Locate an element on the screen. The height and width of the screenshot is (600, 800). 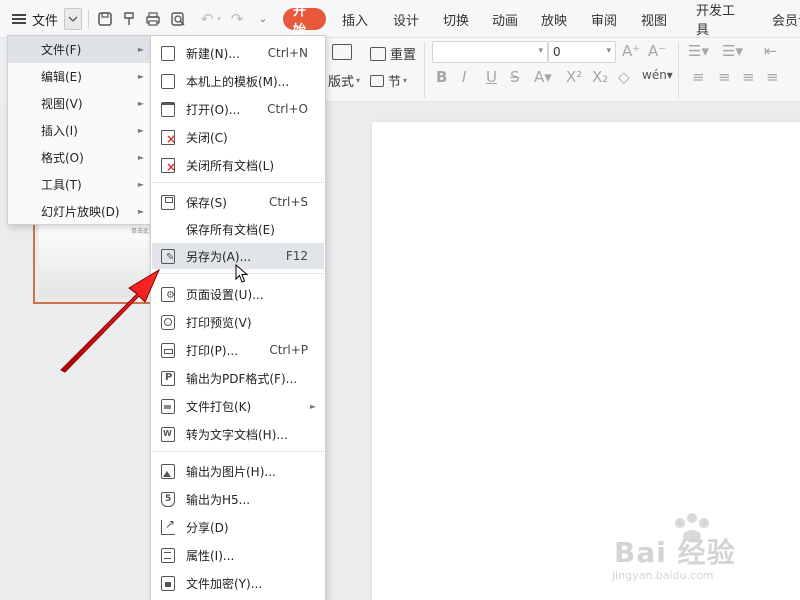
print-preview-quick-icon is located at coordinates (178, 19).